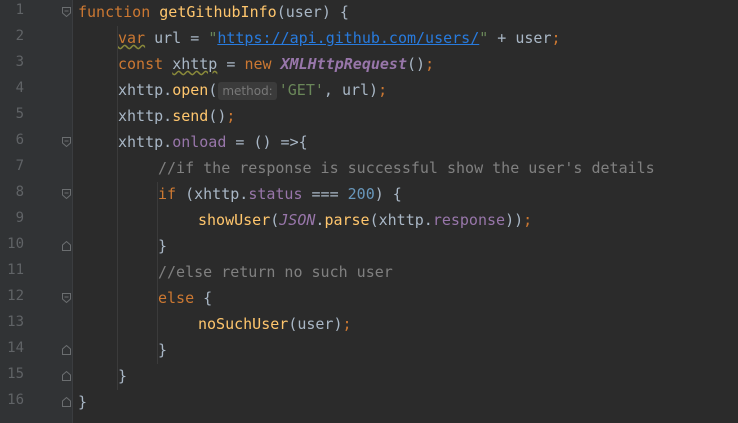 Image resolution: width=738 pixels, height=423 pixels. What do you see at coordinates (243, 324) in the screenshot?
I see `function-name: noSuchUser` at bounding box center [243, 324].